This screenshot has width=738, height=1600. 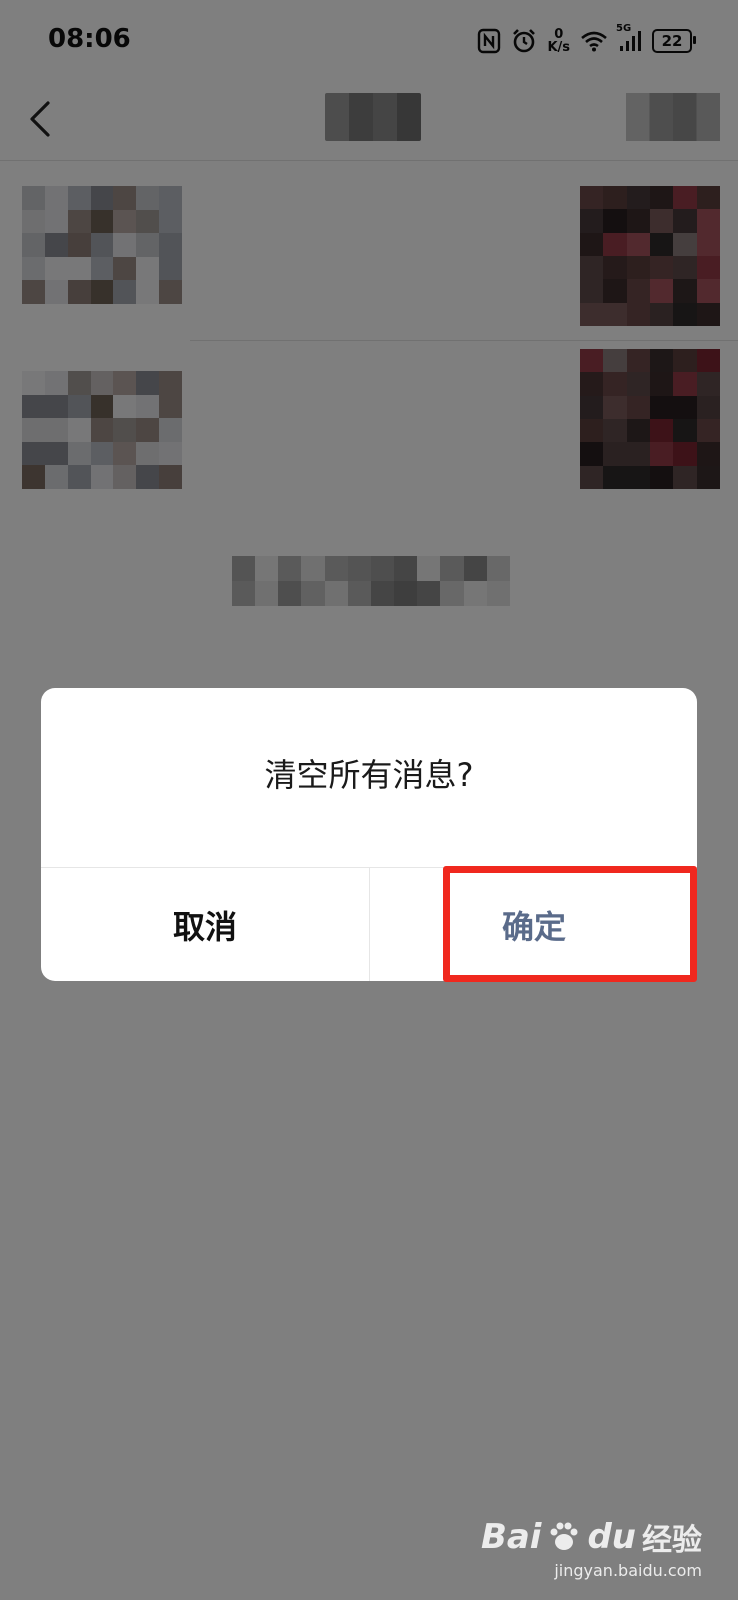 What do you see at coordinates (628, 1570) in the screenshot?
I see `watermark-url: jingyan.baidu.com` at bounding box center [628, 1570].